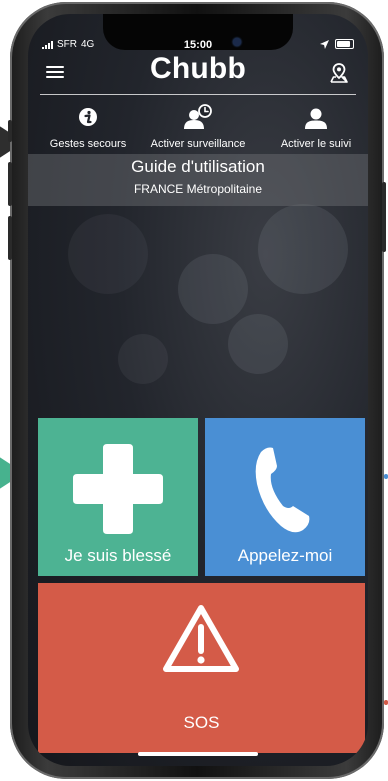  I want to click on front-camera, so click(237, 42).